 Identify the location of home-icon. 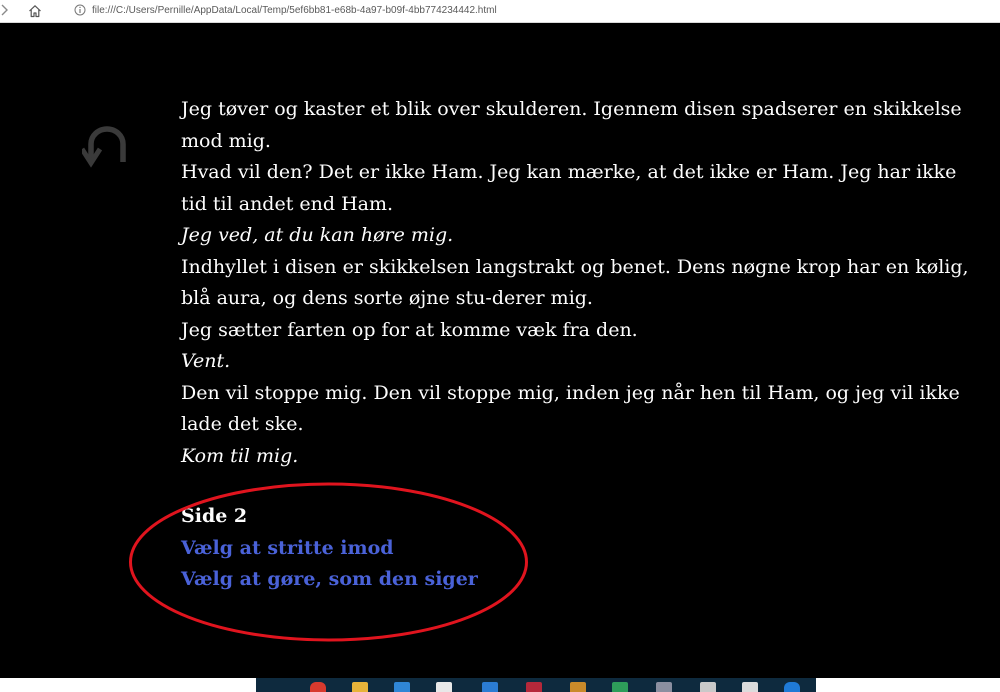
(35, 11).